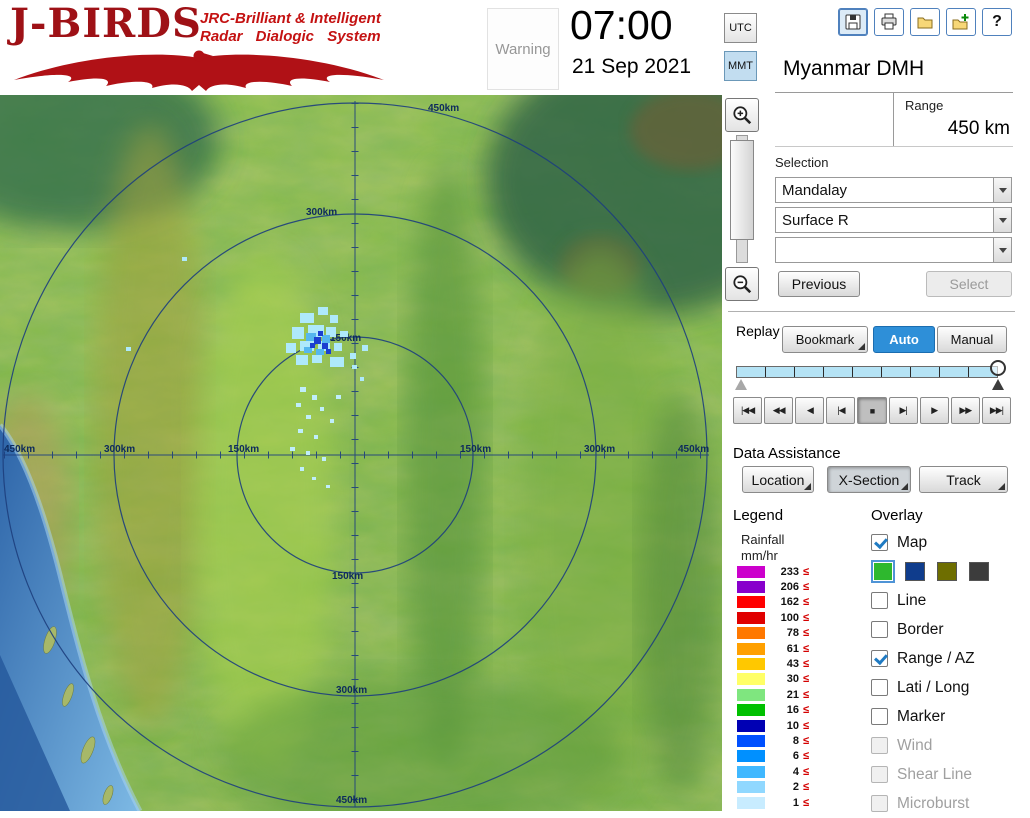  I want to click on step-forward-button: ▶|, so click(903, 410).